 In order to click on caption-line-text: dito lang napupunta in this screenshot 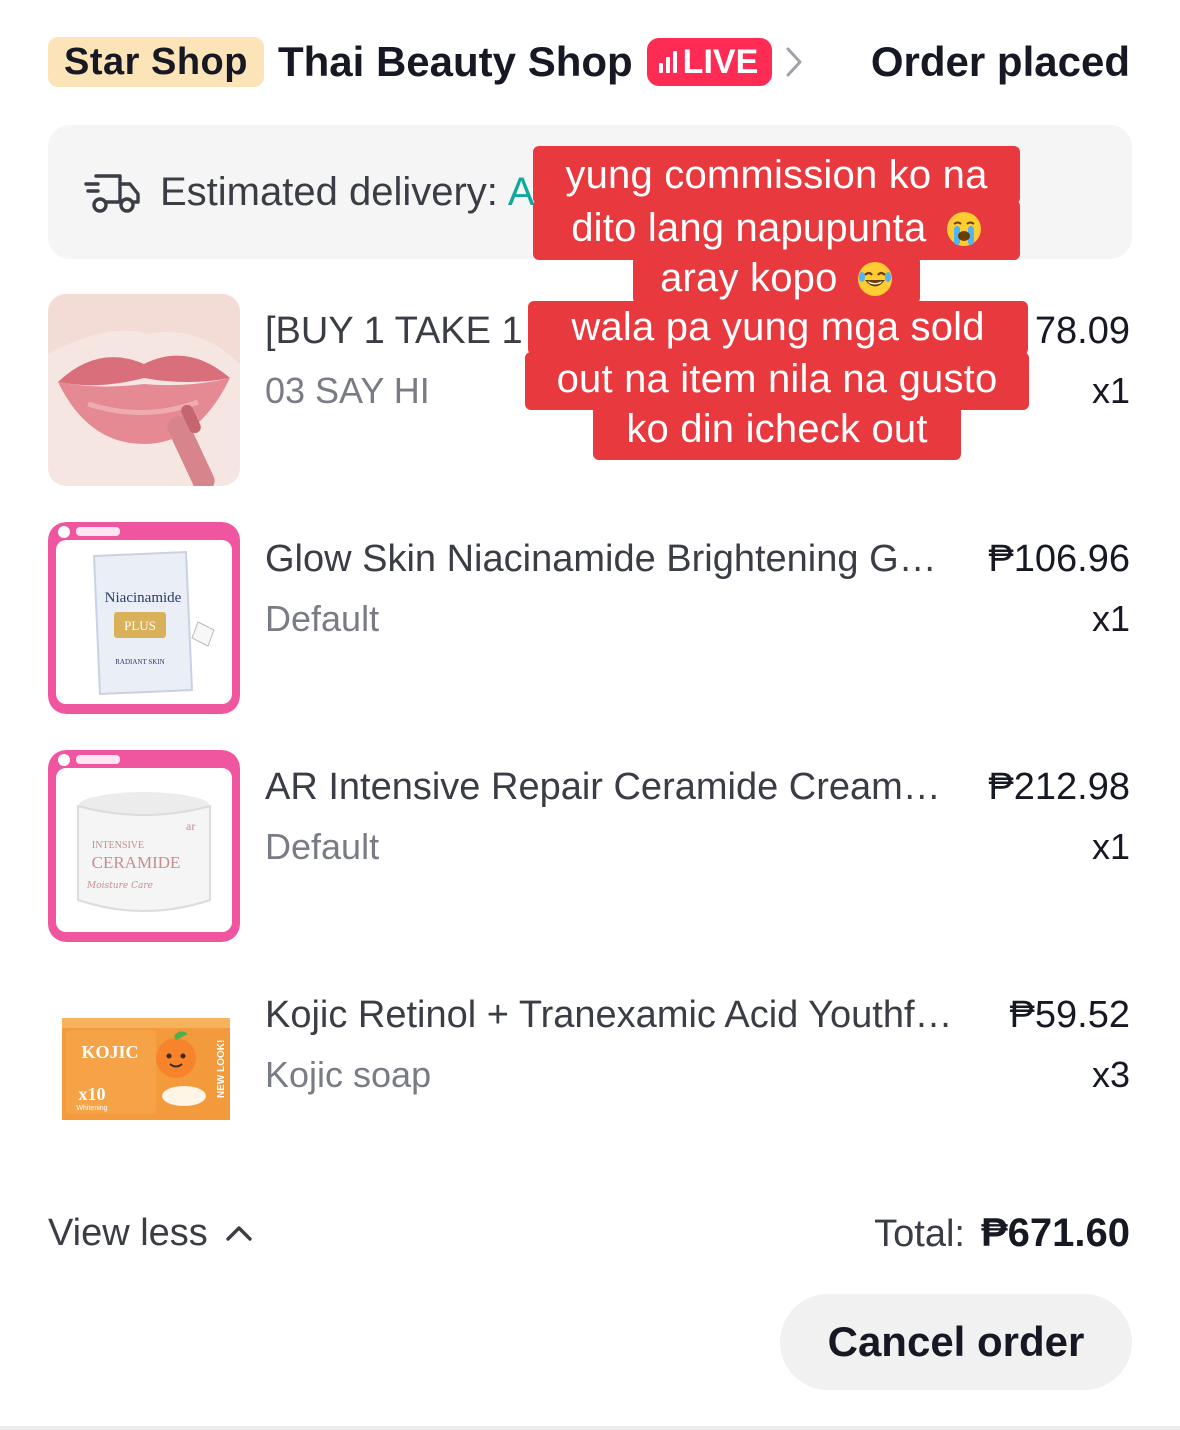, I will do `click(749, 228)`.